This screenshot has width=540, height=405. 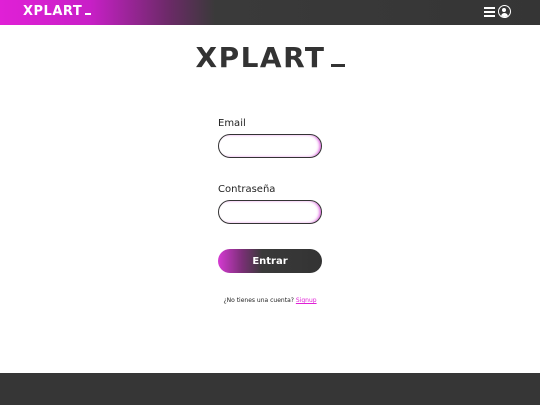 What do you see at coordinates (232, 123) in the screenshot?
I see `email-label: Email` at bounding box center [232, 123].